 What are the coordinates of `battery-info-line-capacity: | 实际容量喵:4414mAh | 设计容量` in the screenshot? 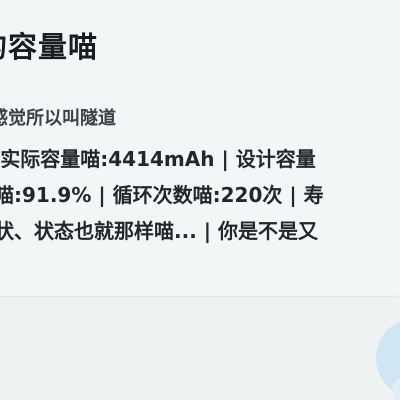 It's located at (158, 159).